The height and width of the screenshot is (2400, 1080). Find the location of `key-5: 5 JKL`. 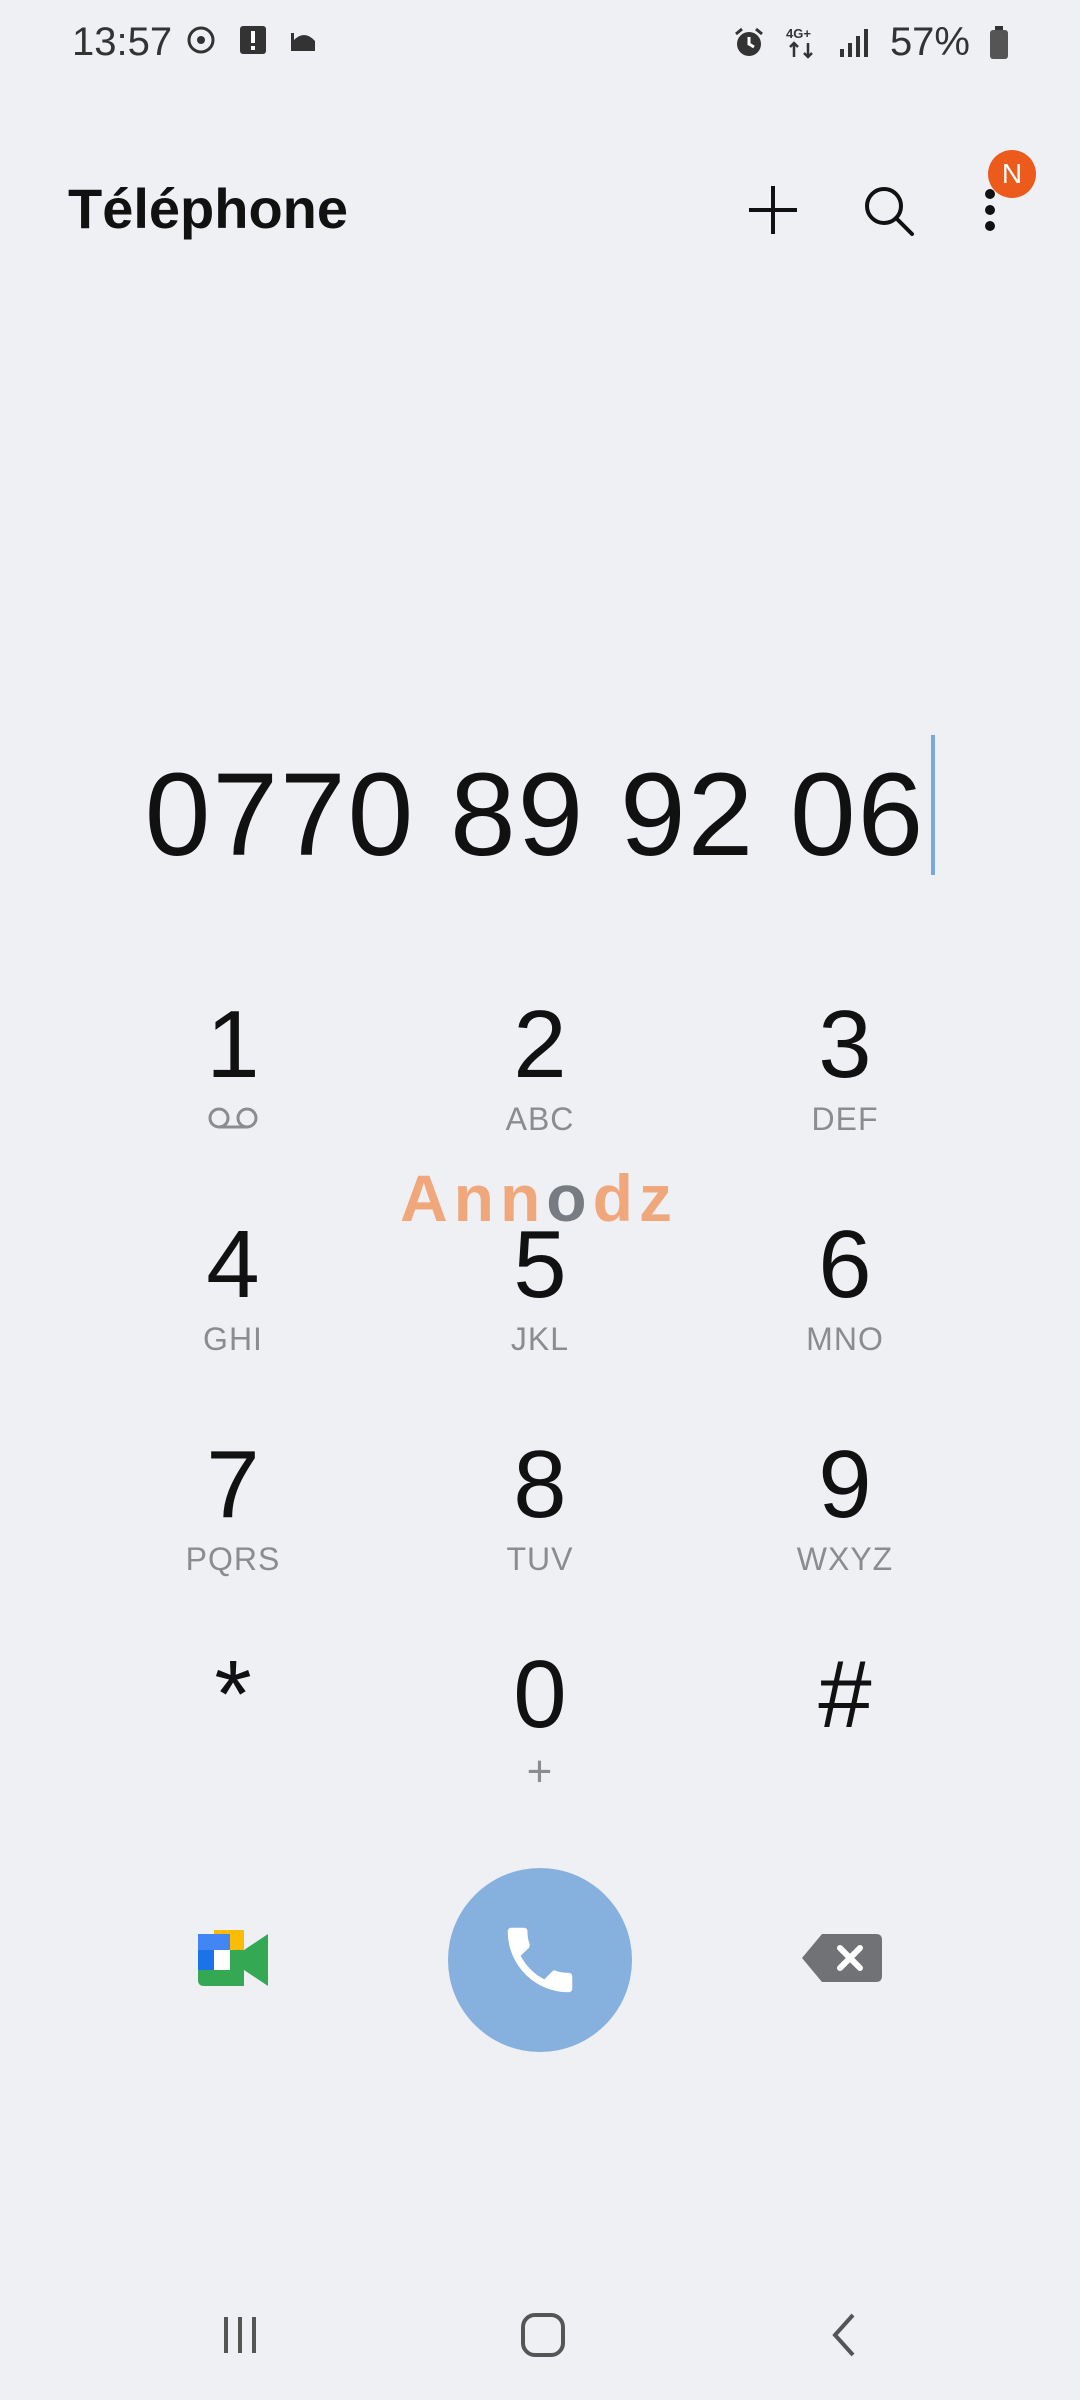

key-5: 5 JKL is located at coordinates (540, 1315).